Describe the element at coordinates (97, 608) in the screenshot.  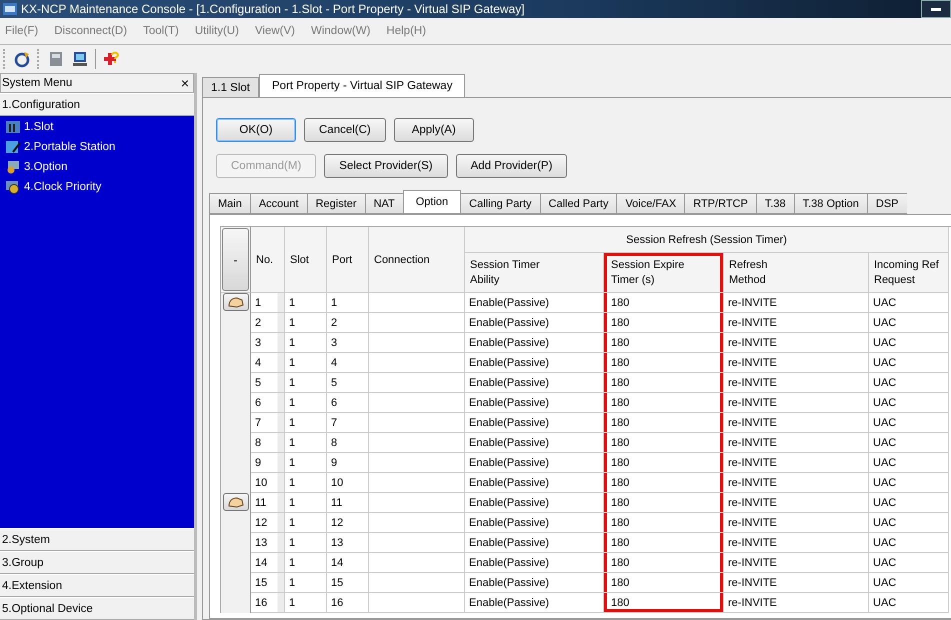
I see `menu-section: 5.Optional Device` at that location.